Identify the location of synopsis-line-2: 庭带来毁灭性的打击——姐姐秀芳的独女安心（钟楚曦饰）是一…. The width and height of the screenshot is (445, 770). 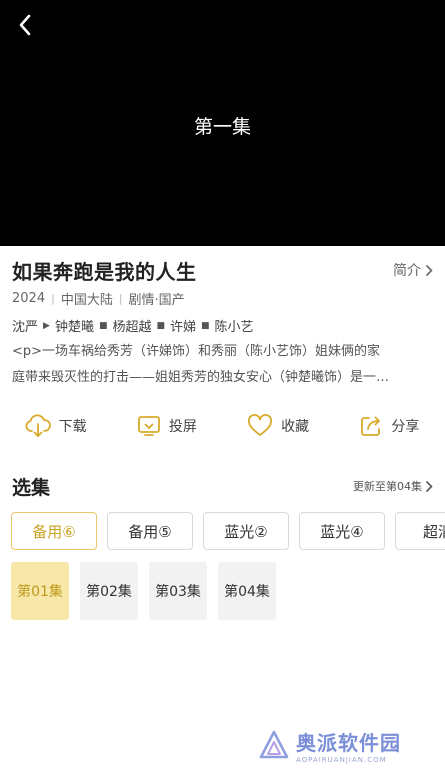
(224, 378).